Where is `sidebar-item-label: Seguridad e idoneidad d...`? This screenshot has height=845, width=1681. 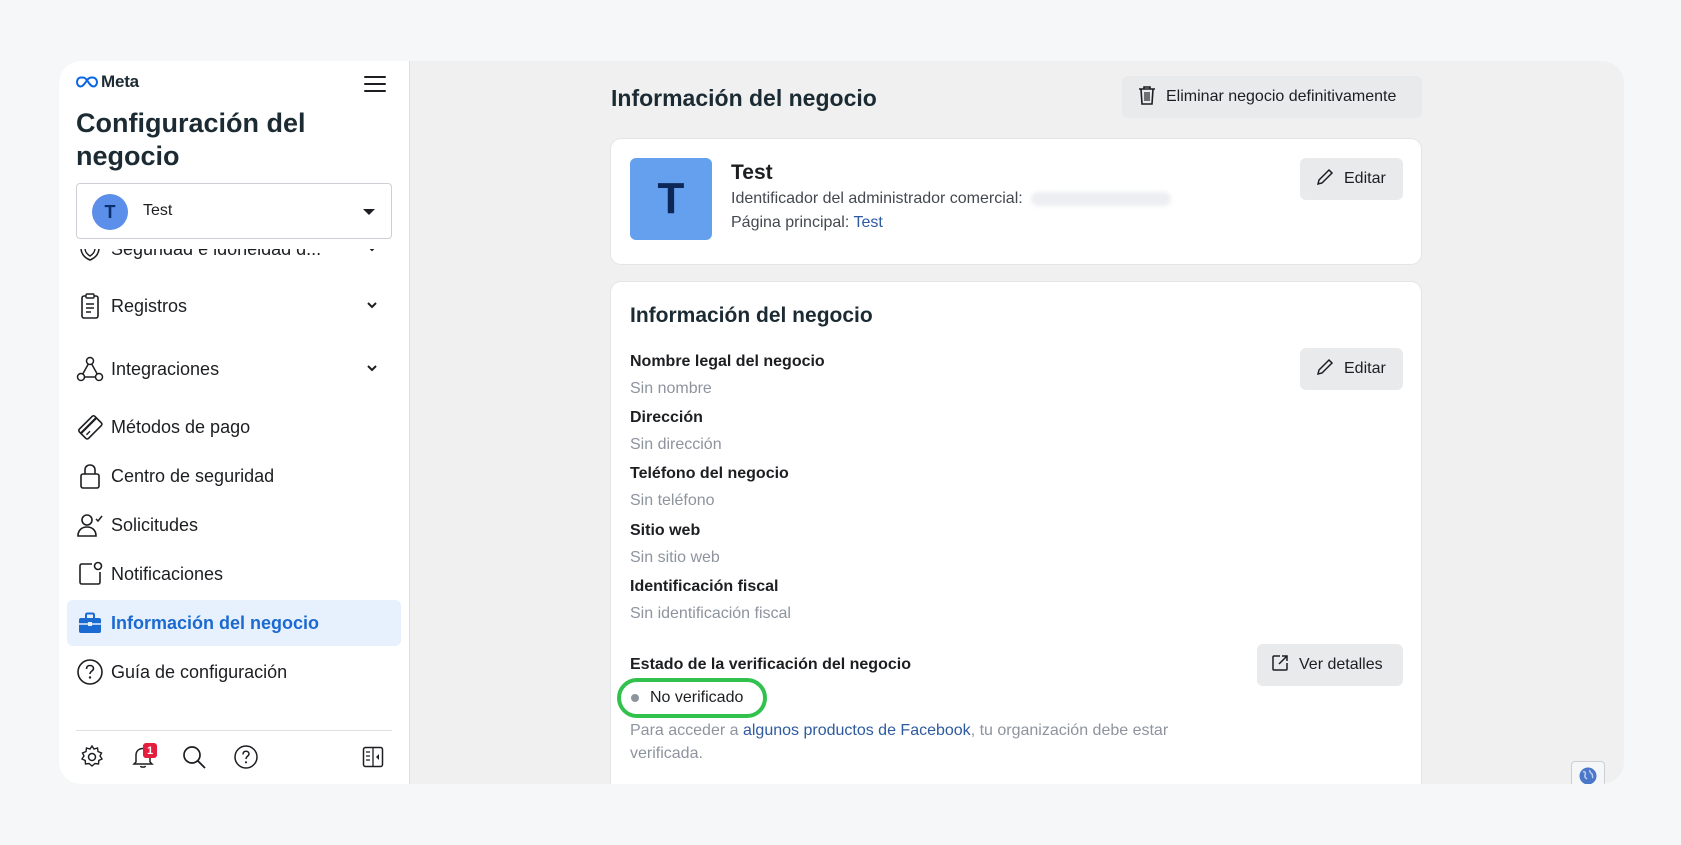 sidebar-item-label: Seguridad e idoneidad d... is located at coordinates (216, 254).